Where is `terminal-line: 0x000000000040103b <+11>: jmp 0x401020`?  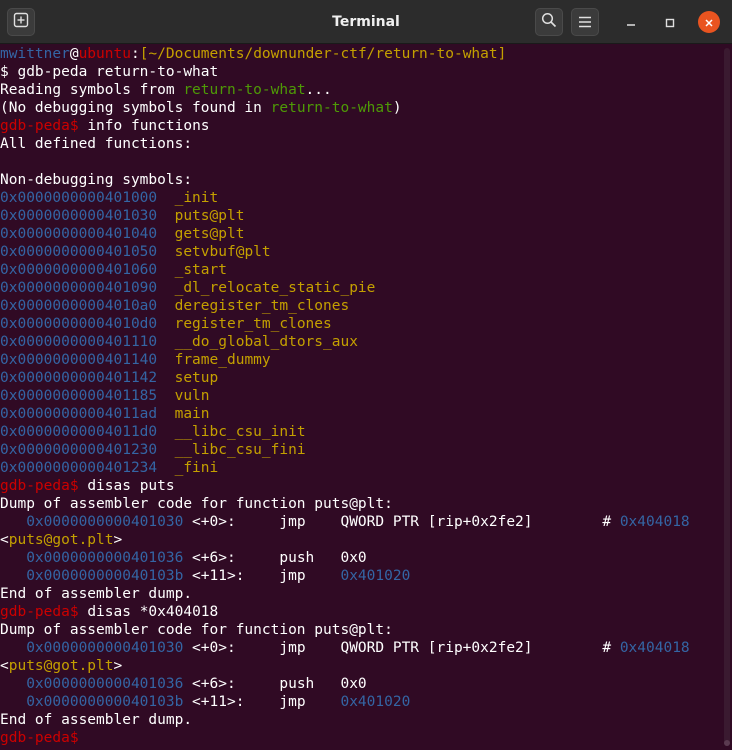 terminal-line: 0x000000000040103b <+11>: jmp 0x401020 is located at coordinates (358, 702).